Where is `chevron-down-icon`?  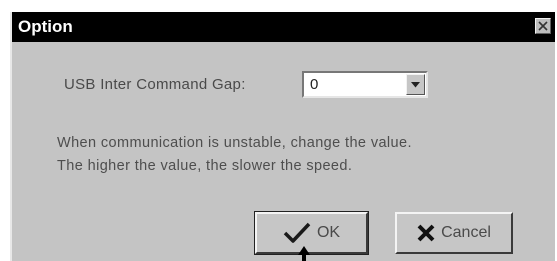
chevron-down-icon is located at coordinates (415, 84).